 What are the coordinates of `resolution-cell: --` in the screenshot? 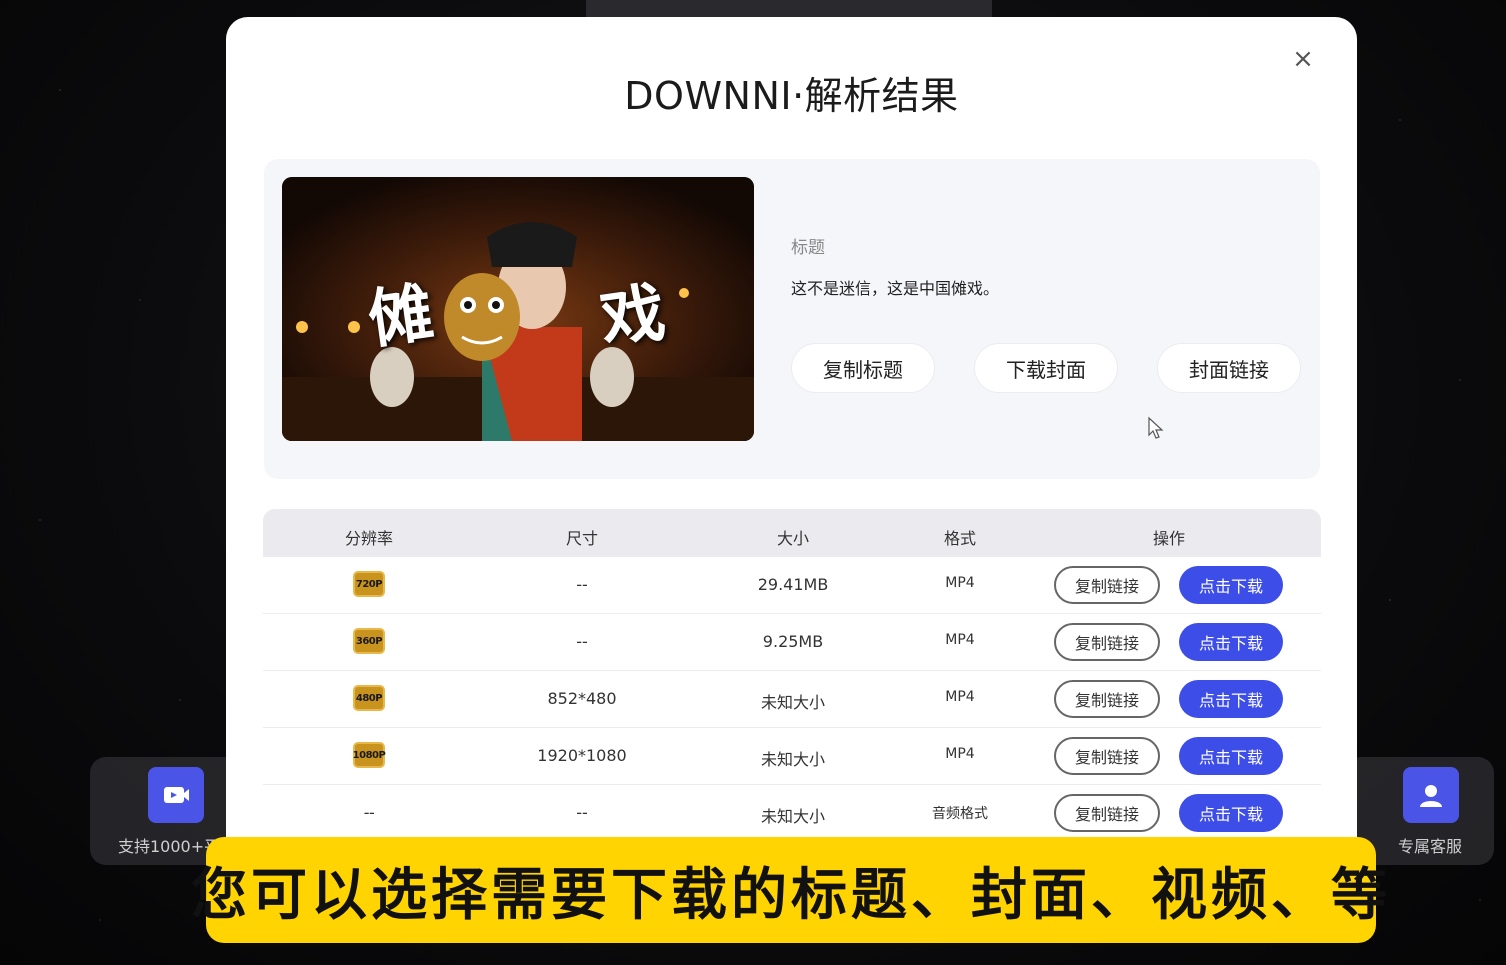 It's located at (369, 812).